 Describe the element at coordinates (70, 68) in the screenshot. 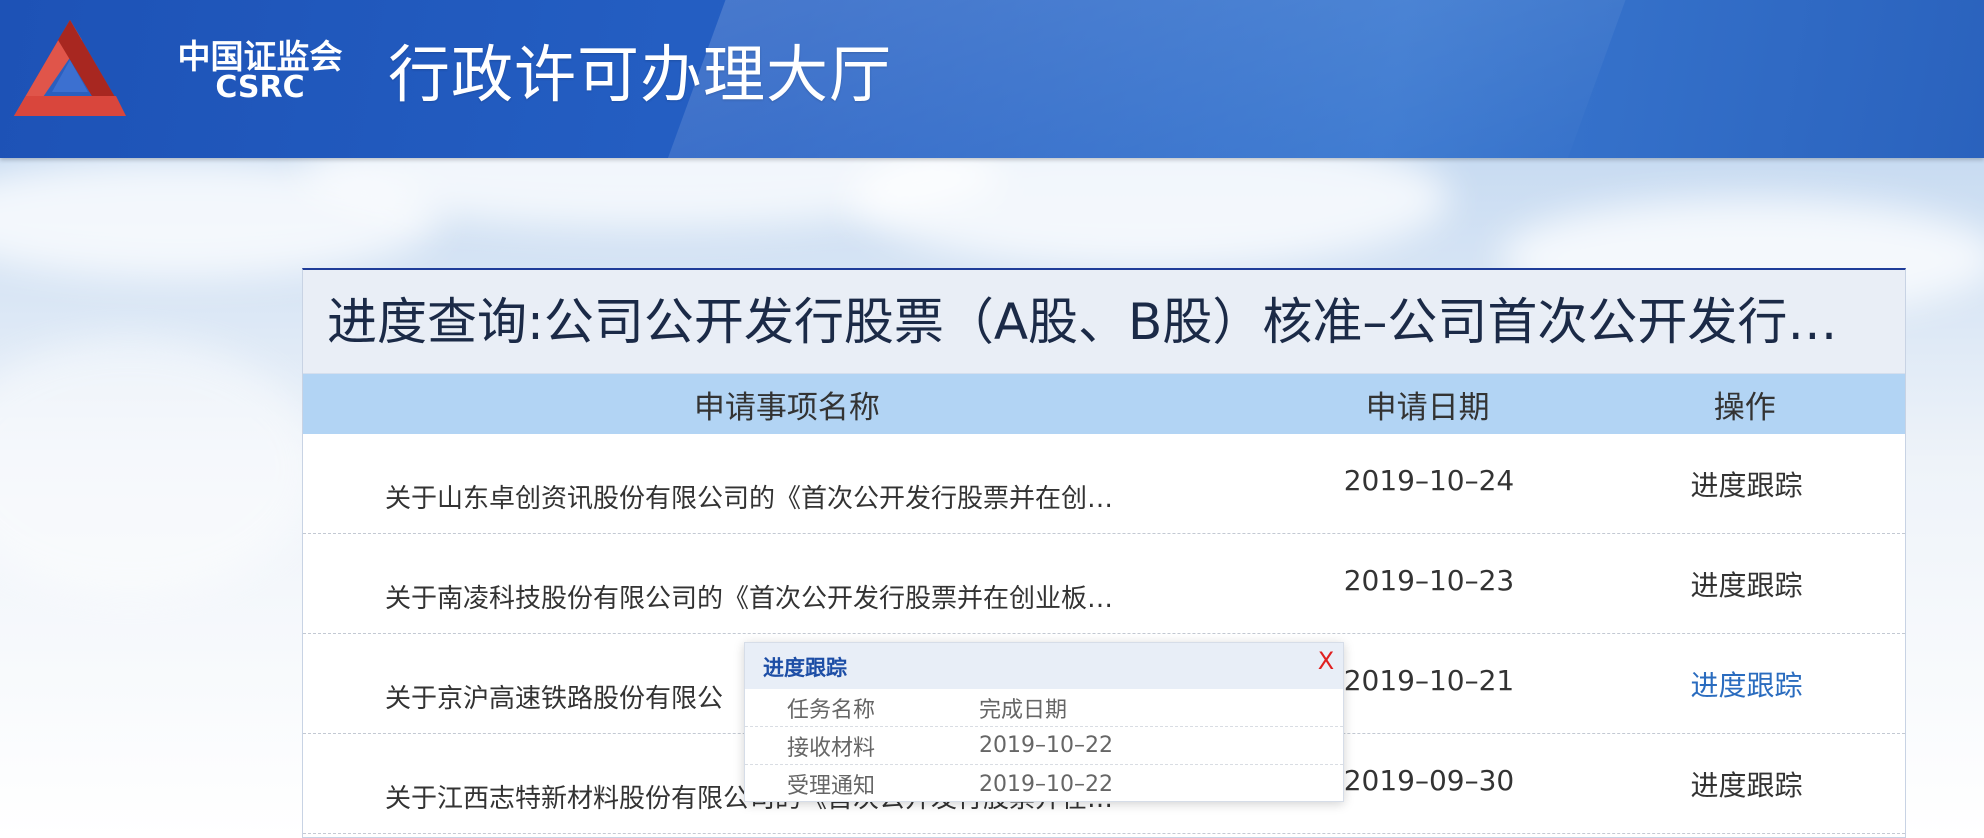

I see `csrc-logo-icon` at that location.